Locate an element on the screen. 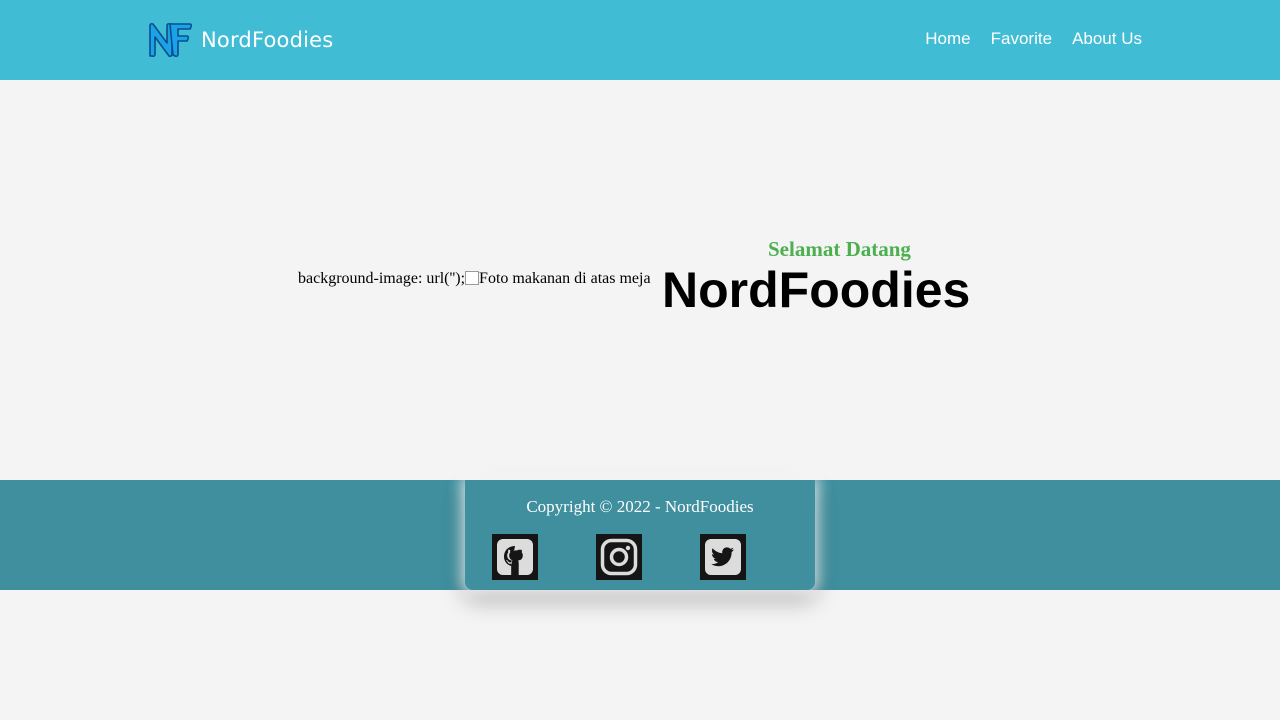 This screenshot has width=1280, height=720. hero-subtitle: Selamat Datang is located at coordinates (839, 249).